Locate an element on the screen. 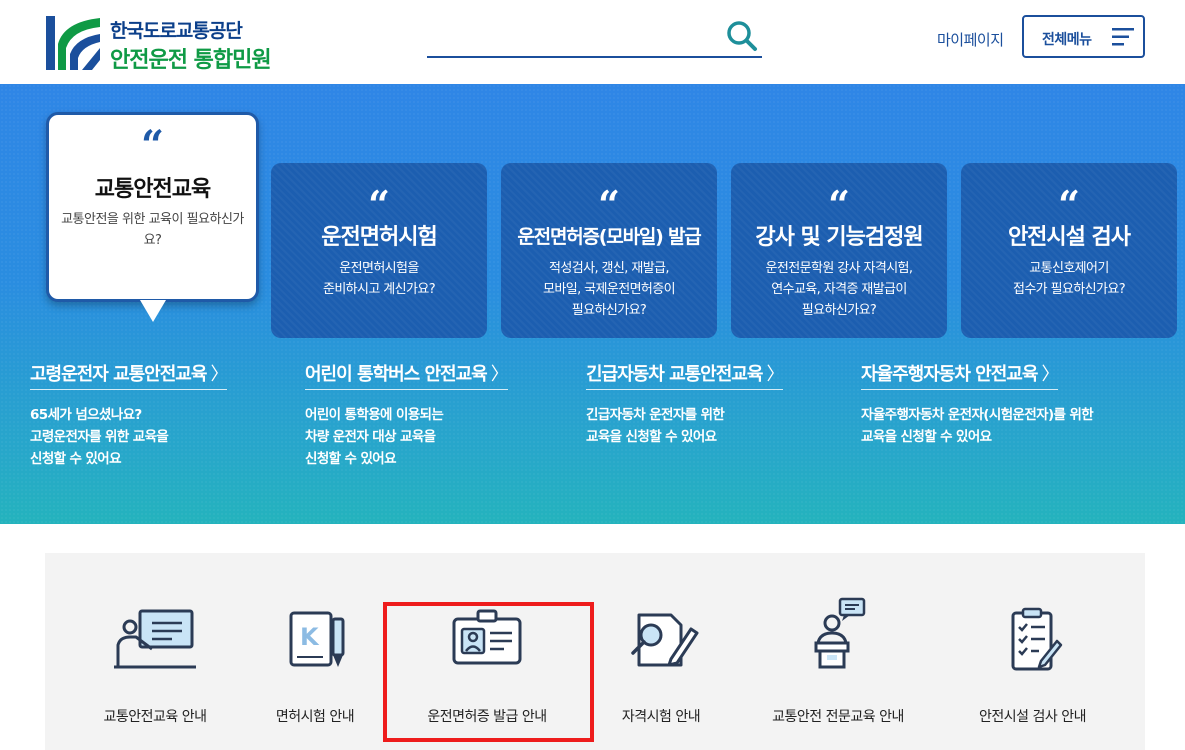 The width and height of the screenshot is (1185, 750). quick-link-label: 교통안전교육 안내 is located at coordinates (155, 717).